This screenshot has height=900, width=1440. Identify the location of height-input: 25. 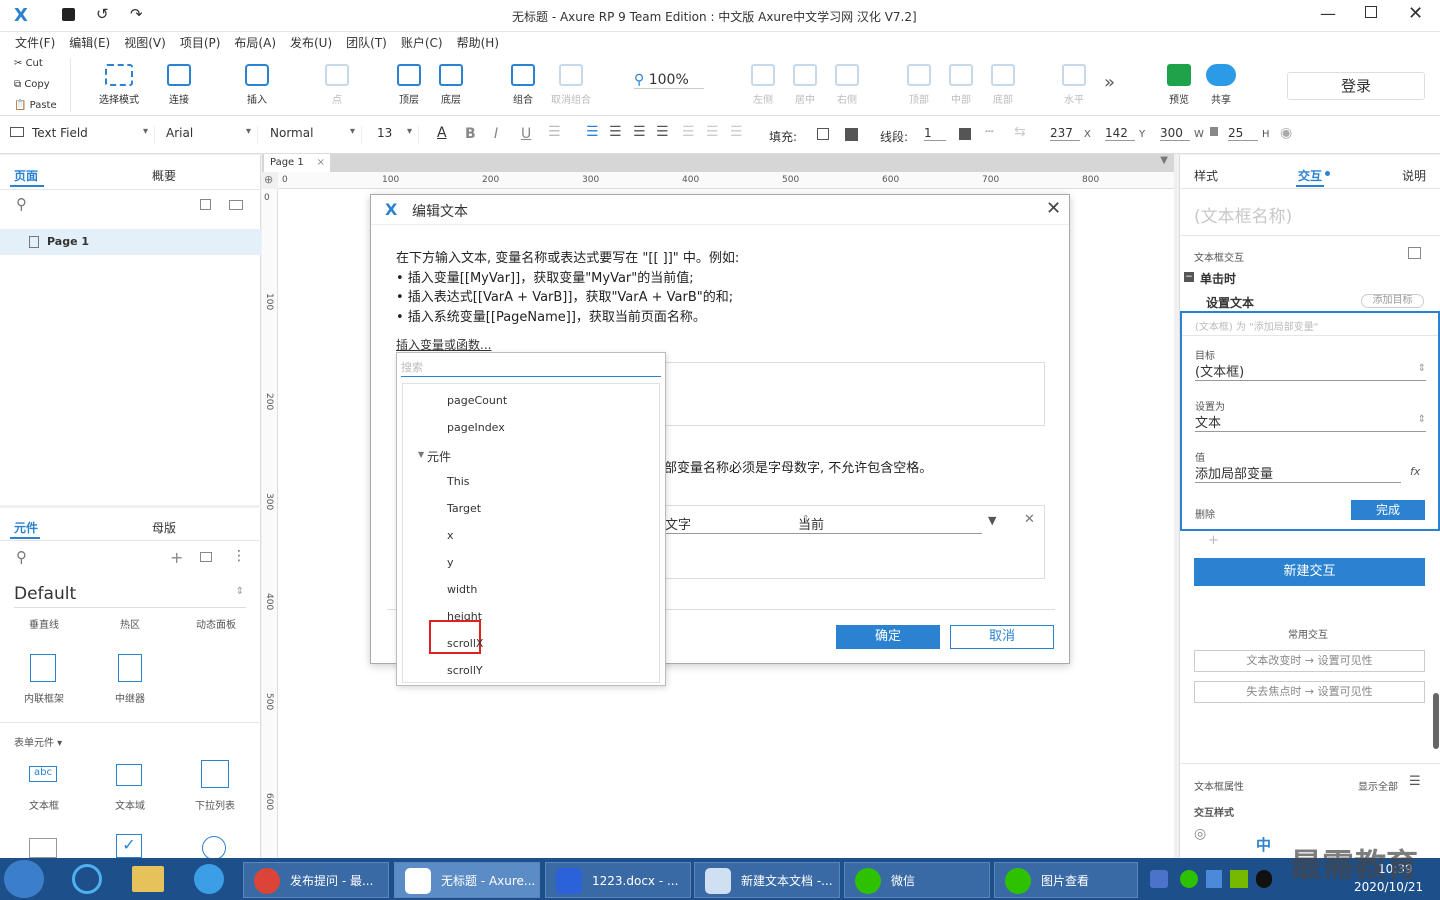
(1243, 133).